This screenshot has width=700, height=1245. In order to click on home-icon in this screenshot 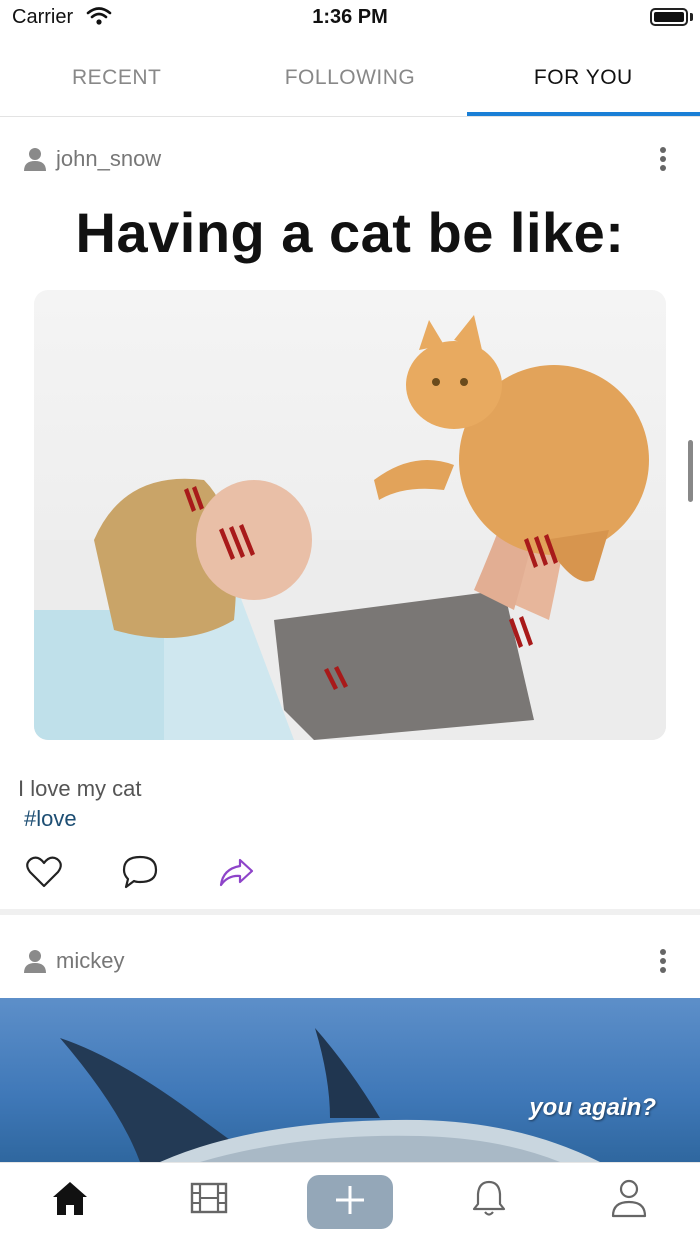, I will do `click(70, 1200)`.